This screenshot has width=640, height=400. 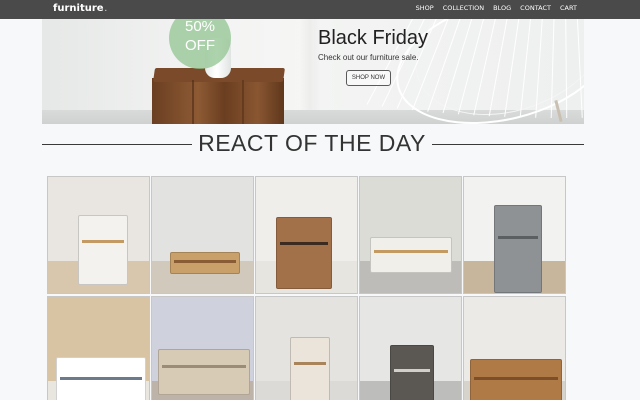 What do you see at coordinates (98, 348) in the screenshot?
I see `product-tile-desk-with-chair` at bounding box center [98, 348].